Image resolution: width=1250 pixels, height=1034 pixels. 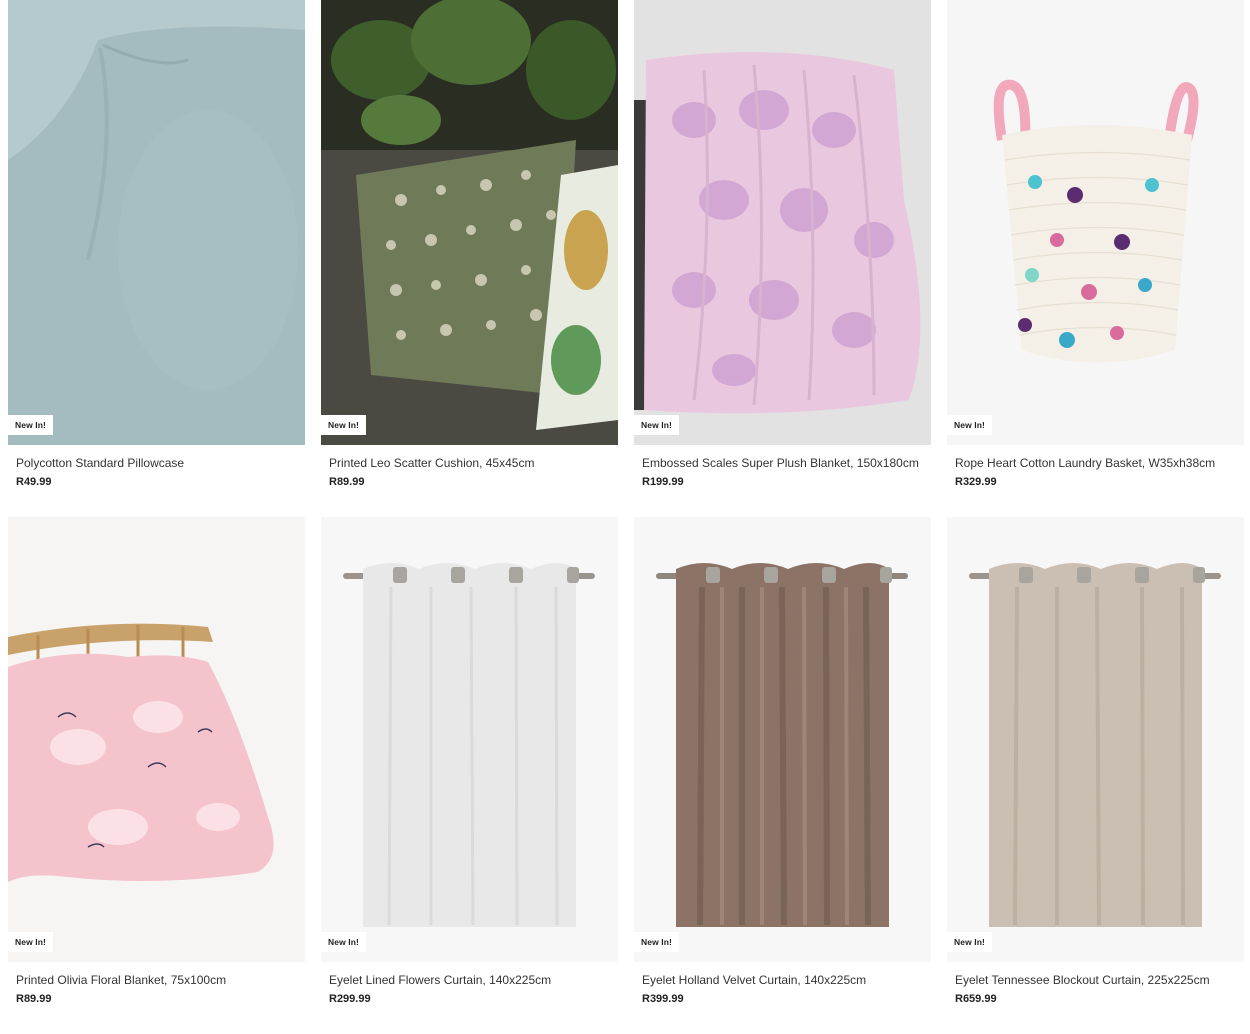 I want to click on product-image-leo-cushion: New In!, so click(x=469, y=222).